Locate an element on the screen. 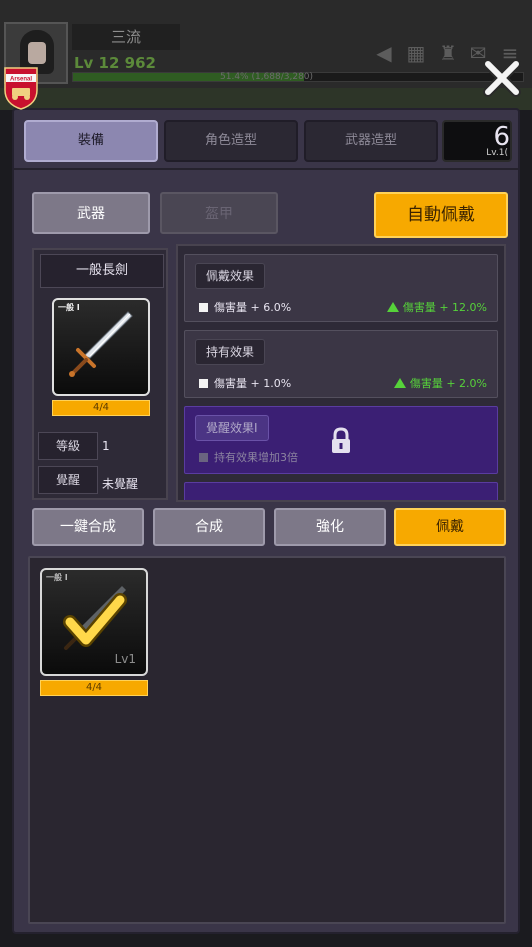 Image resolution: width=532 pixels, height=947 pixels. equip-effect-title: 佩戴效果 is located at coordinates (230, 276).